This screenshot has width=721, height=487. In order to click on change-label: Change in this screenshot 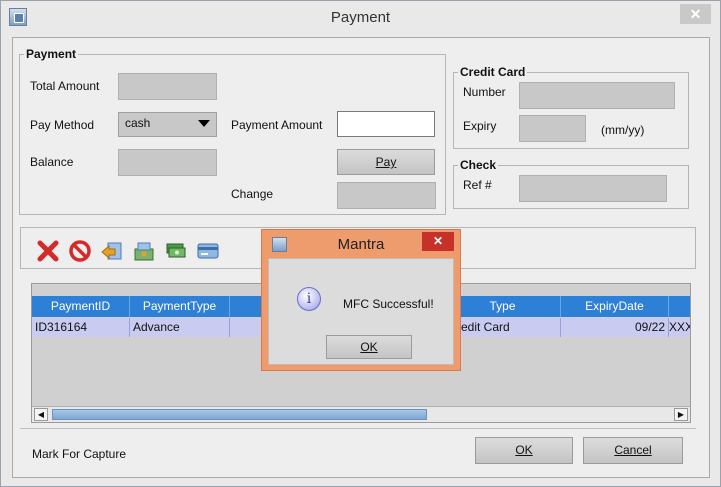, I will do `click(252, 194)`.